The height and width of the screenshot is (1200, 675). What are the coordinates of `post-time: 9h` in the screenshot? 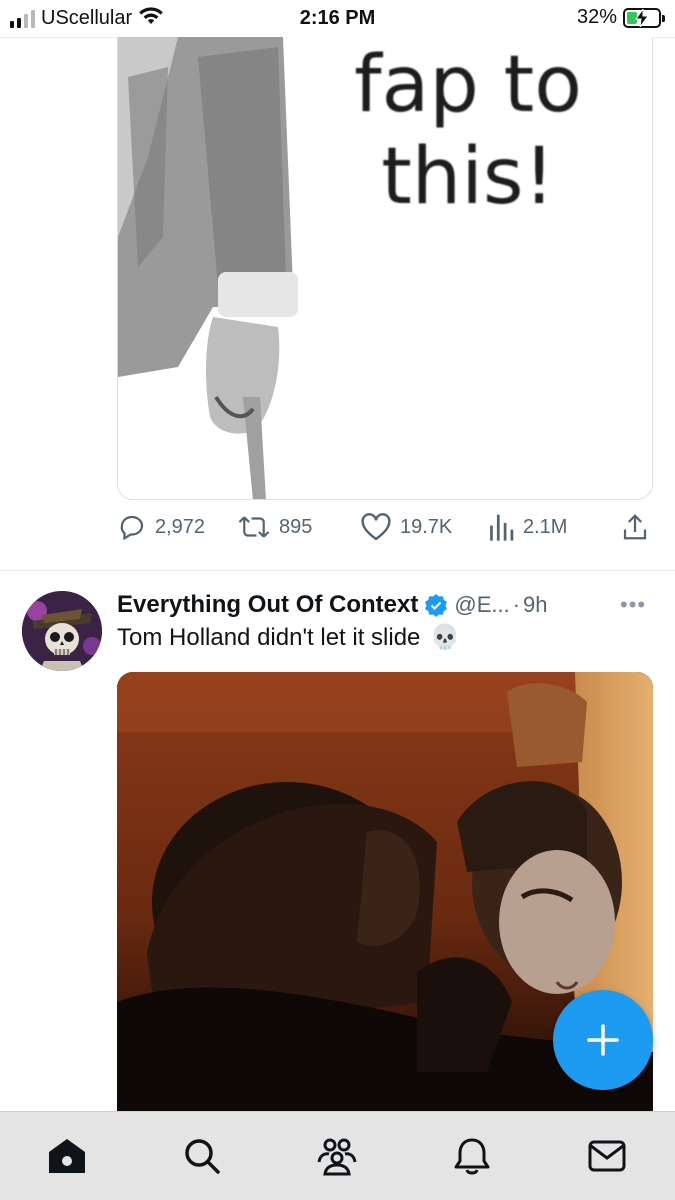 It's located at (535, 605).